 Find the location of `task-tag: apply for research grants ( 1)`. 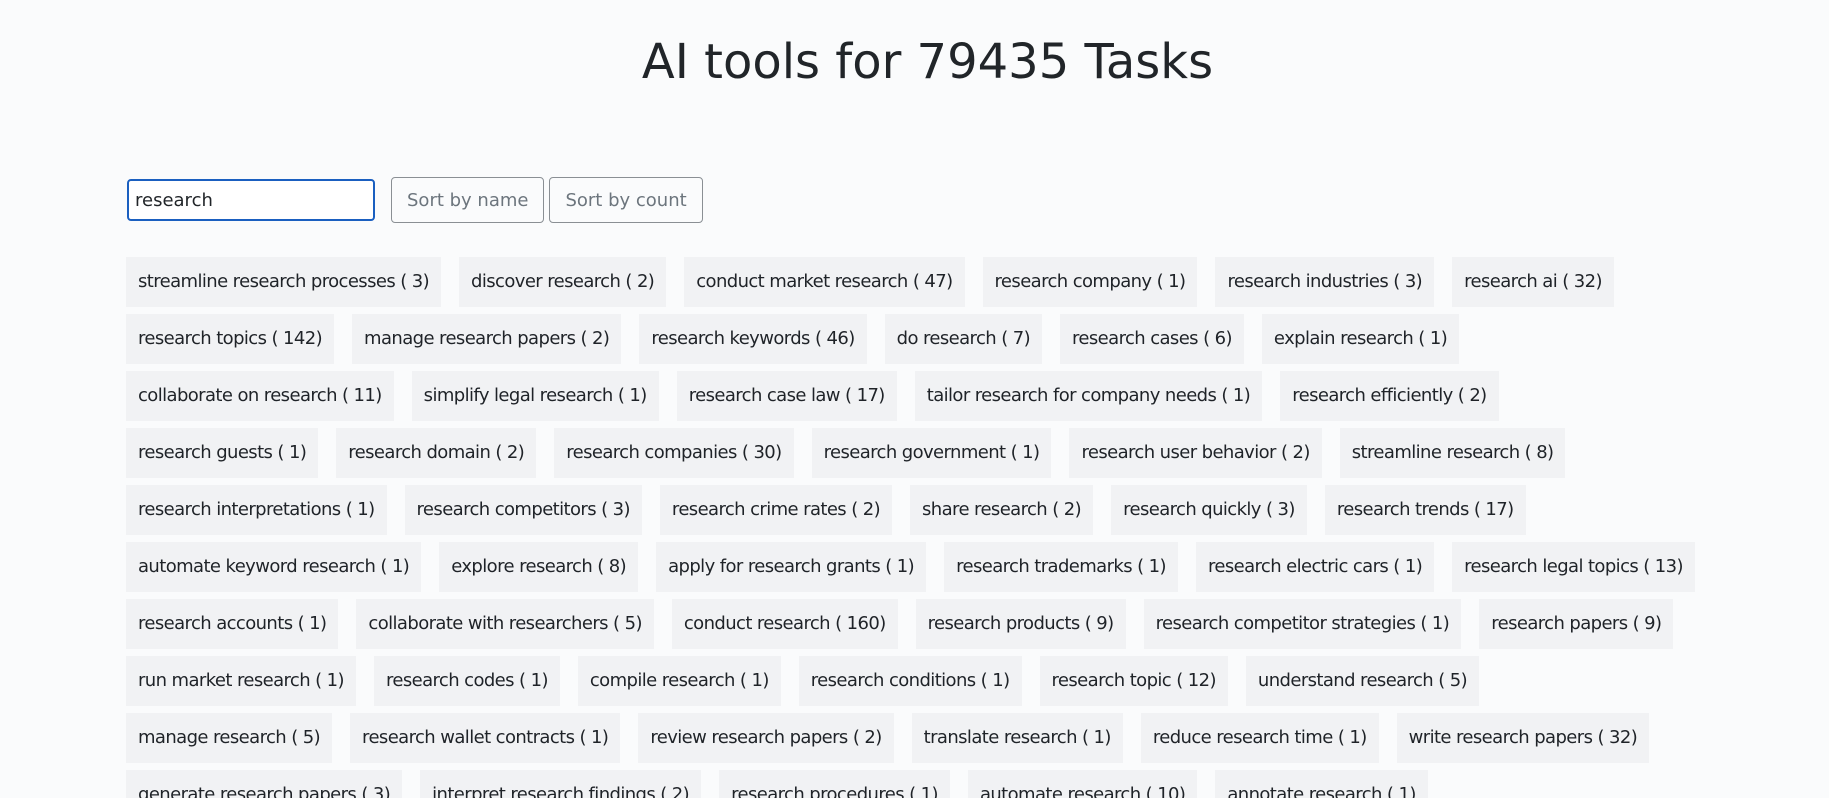

task-tag: apply for research grants ( 1) is located at coordinates (791, 567).